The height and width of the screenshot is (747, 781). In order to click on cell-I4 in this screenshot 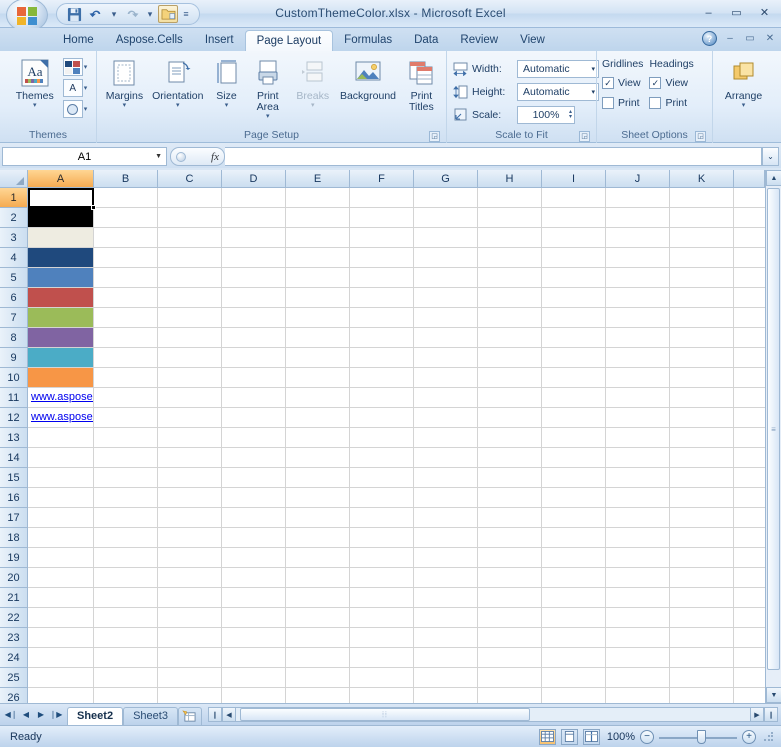, I will do `click(574, 258)`.